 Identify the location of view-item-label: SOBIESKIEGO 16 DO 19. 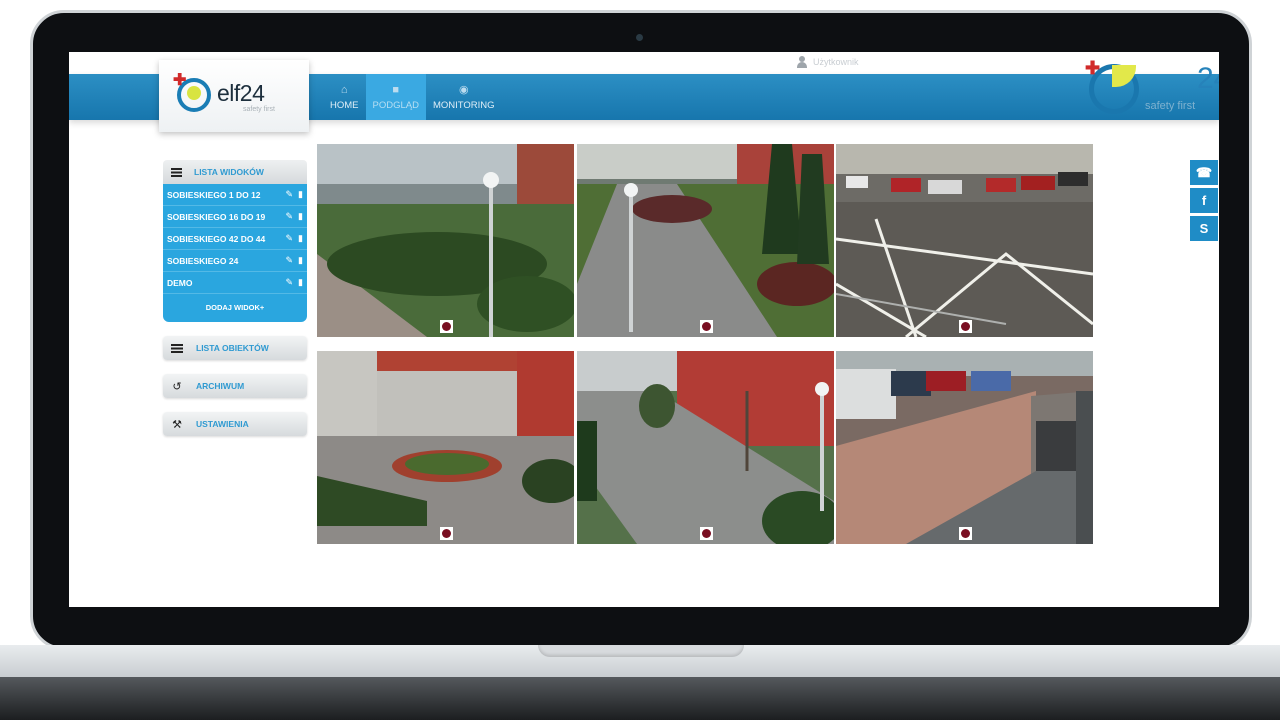
(216, 216).